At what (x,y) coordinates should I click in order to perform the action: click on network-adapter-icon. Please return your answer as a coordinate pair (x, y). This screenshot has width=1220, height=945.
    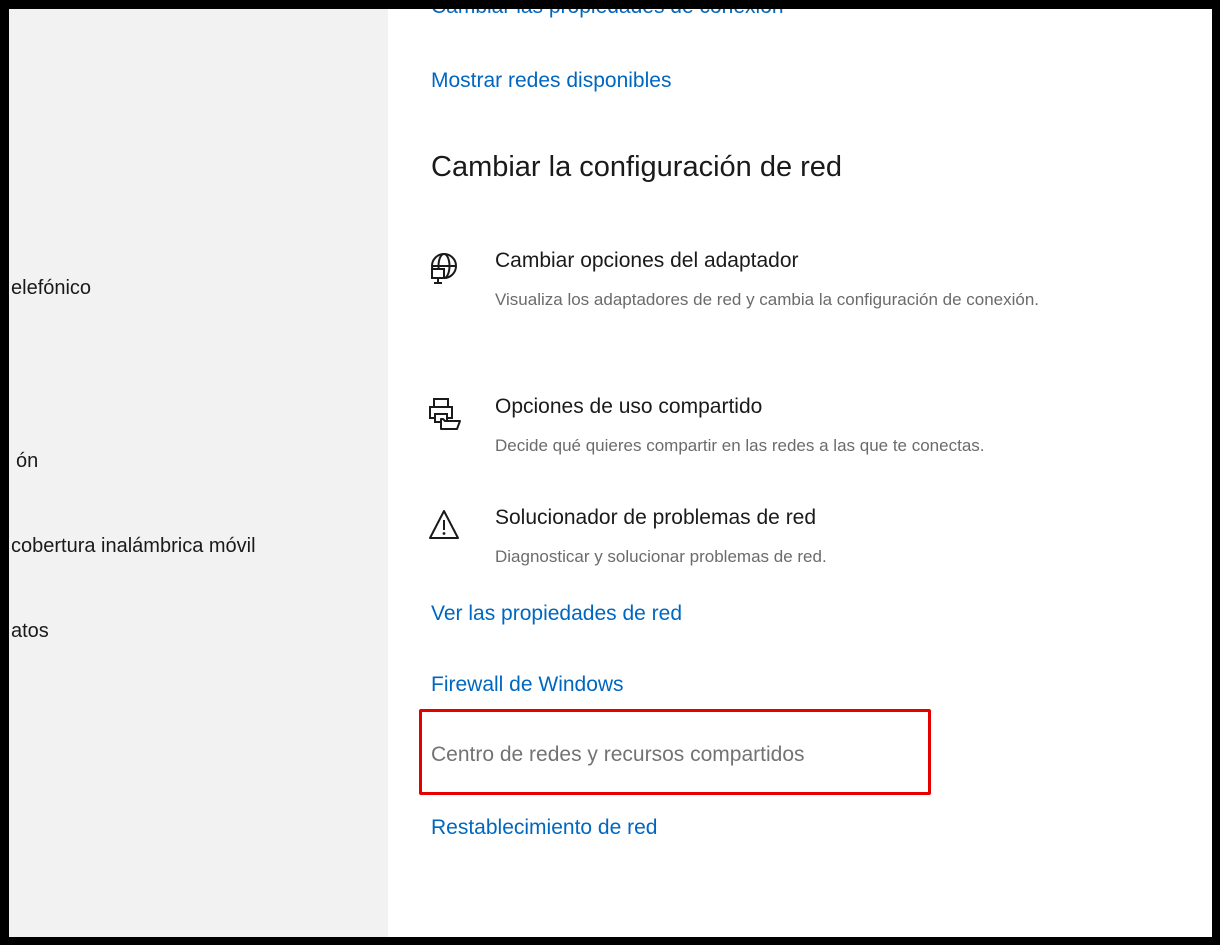
    Looking at the image, I should click on (444, 267).